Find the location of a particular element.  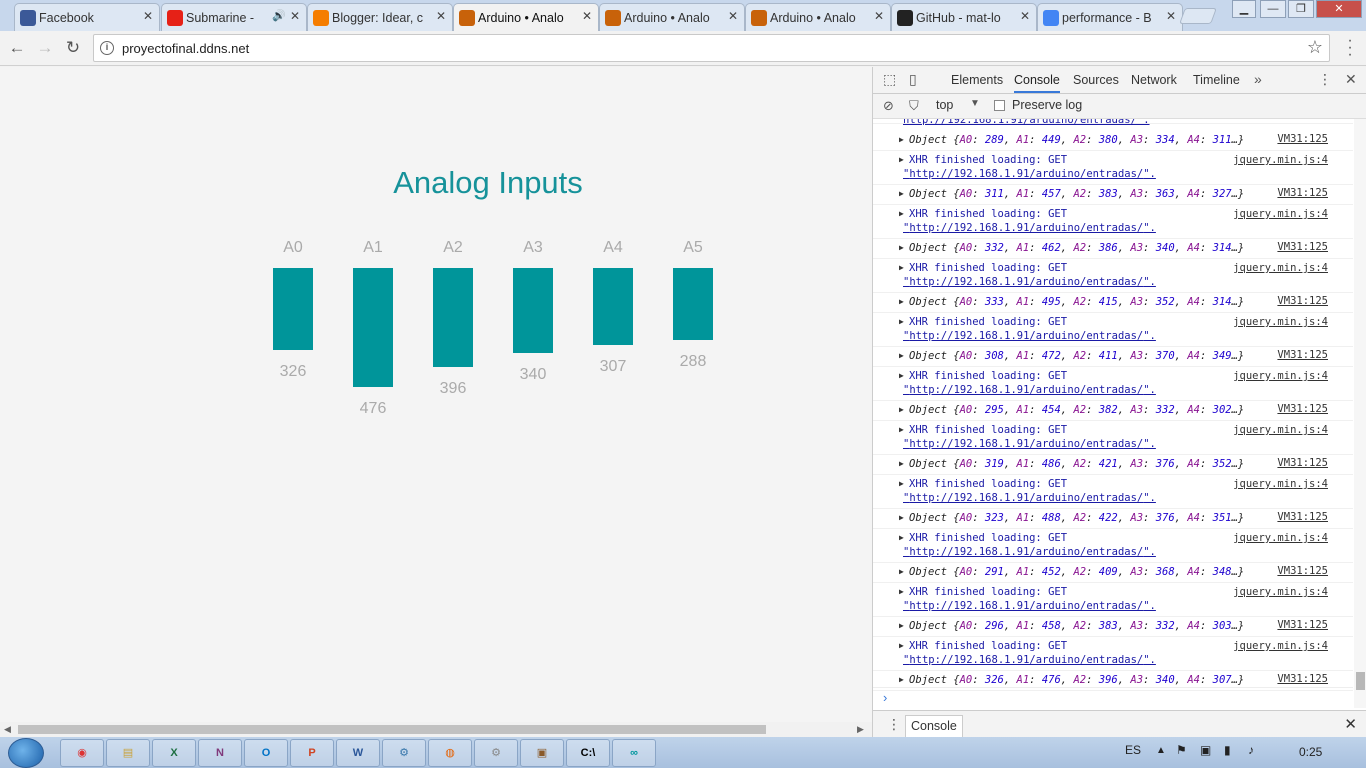

console-scrollbar-thumb is located at coordinates (1360, 681).